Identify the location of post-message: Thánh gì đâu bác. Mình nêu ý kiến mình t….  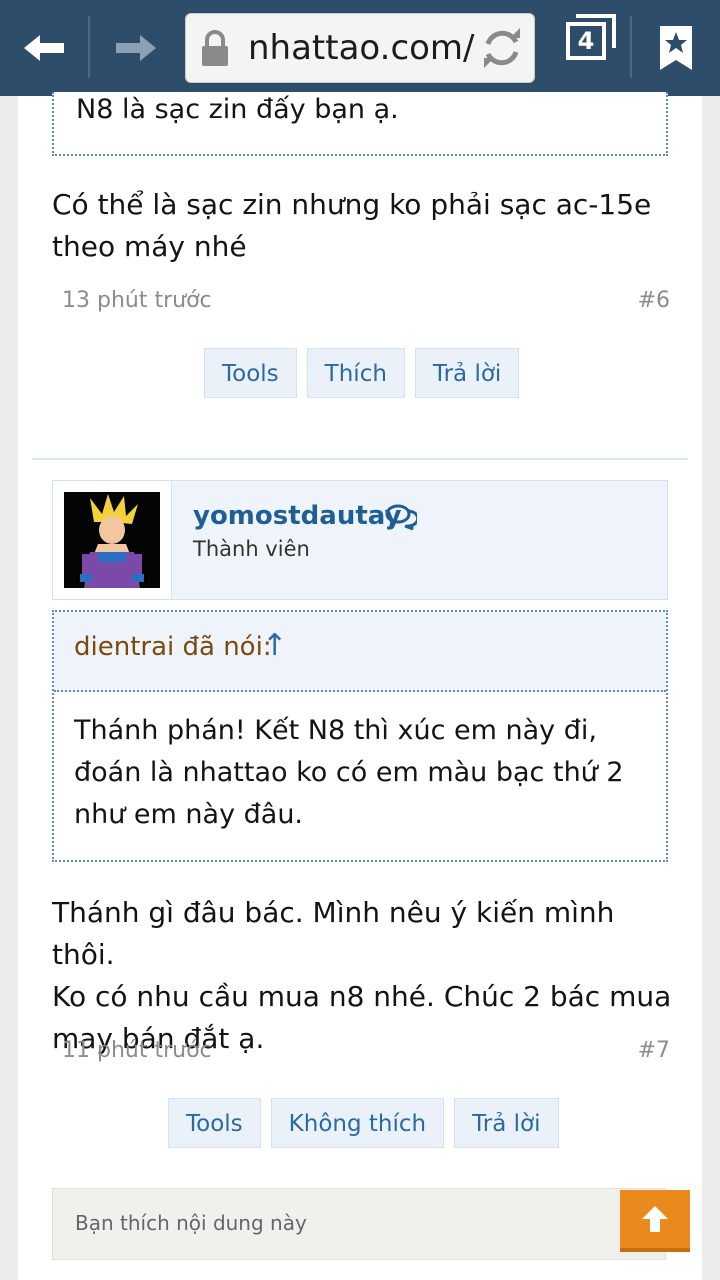
(362, 976).